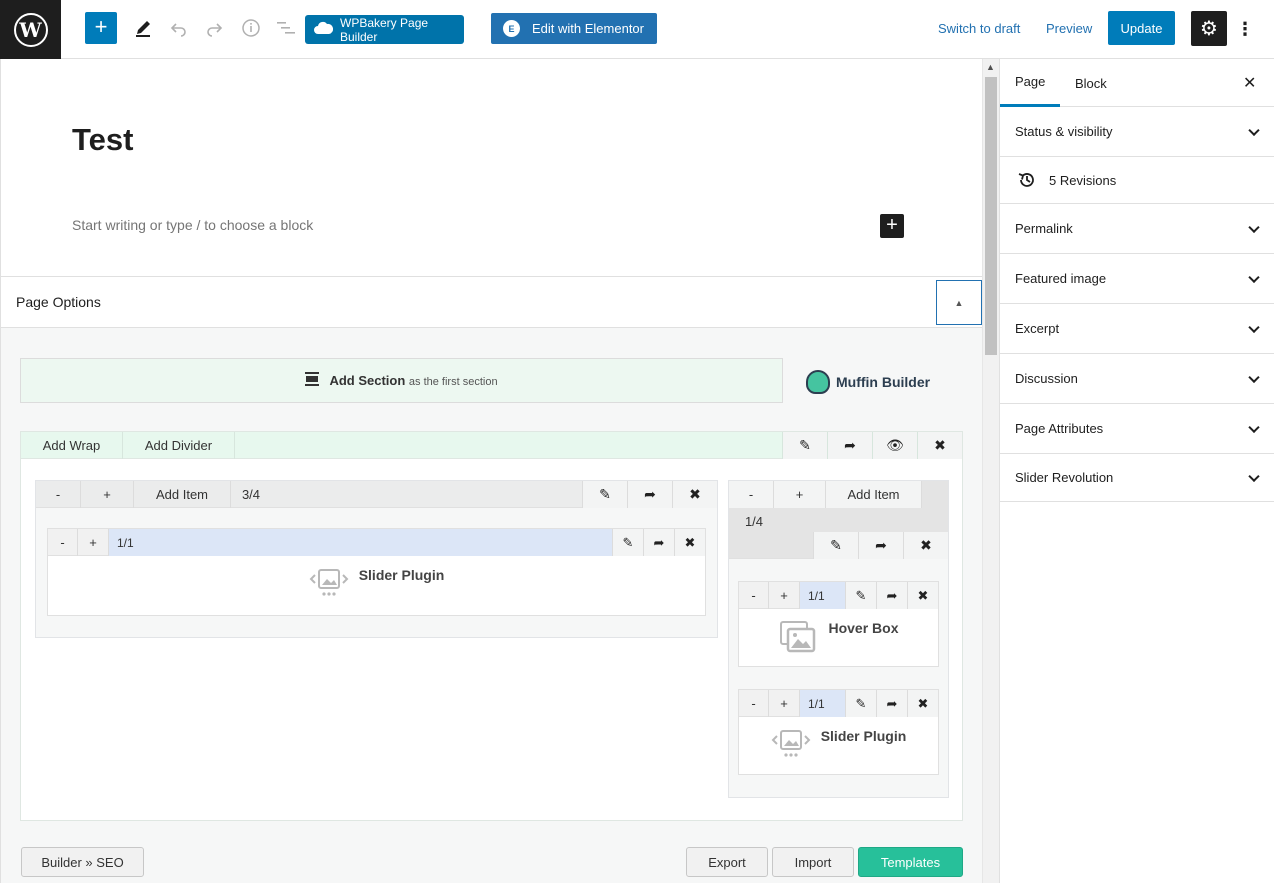  I want to click on item-toolbar: - + 1/1 ✎ ➦ ✖, so click(376, 542).